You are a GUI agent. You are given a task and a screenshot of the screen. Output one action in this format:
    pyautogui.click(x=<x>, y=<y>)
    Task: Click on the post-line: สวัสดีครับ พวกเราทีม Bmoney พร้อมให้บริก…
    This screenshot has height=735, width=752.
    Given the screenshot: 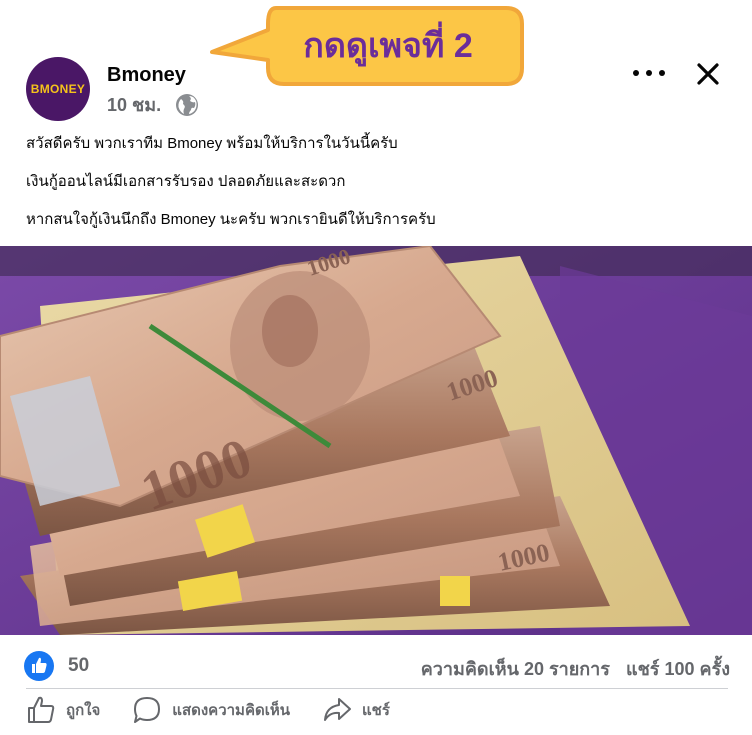 What is the action you would take?
    pyautogui.click(x=212, y=143)
    